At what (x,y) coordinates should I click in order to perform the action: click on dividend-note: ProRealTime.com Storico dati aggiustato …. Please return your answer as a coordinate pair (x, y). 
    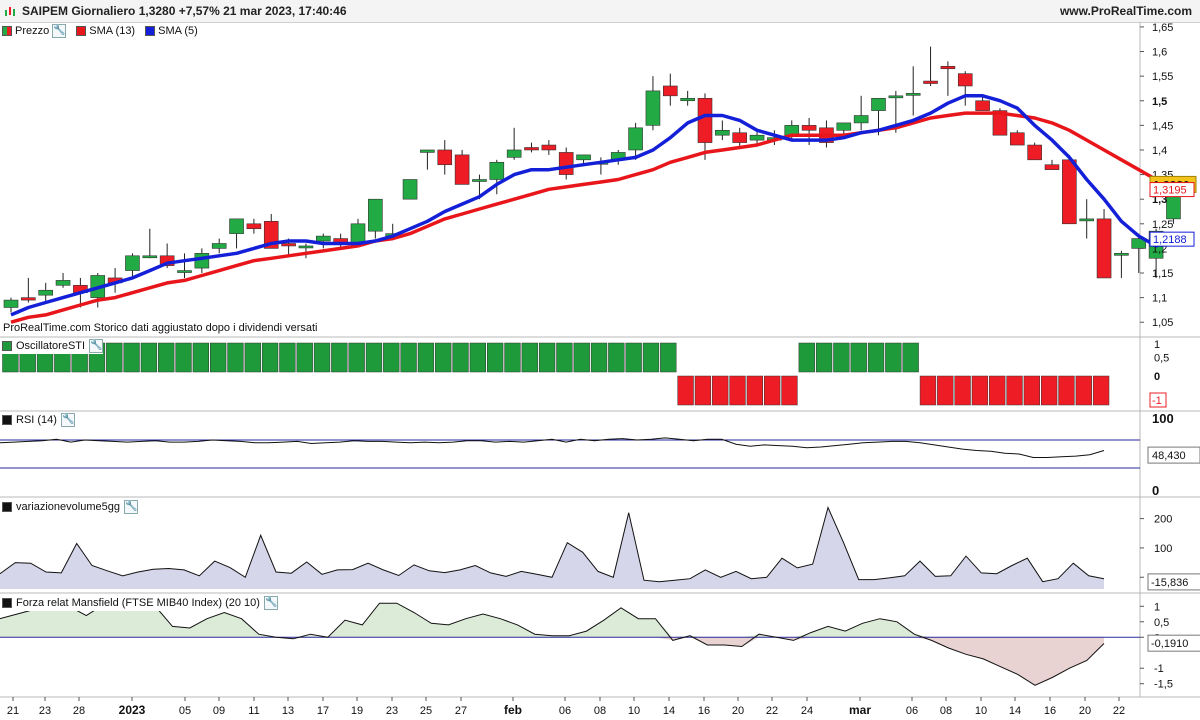
    Looking at the image, I should click on (160, 328).